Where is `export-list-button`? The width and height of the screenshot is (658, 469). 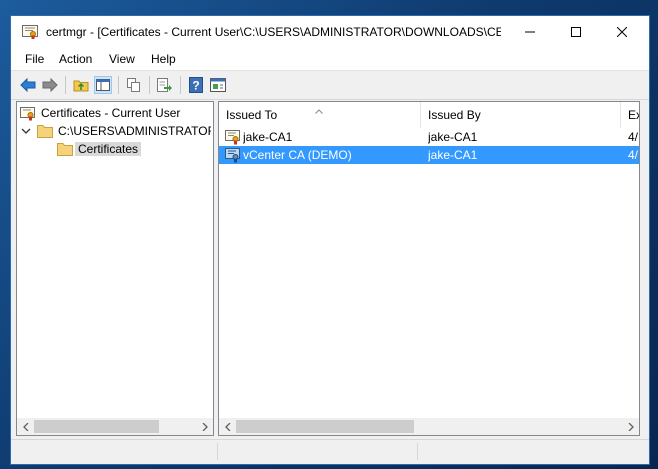
export-list-button is located at coordinates (165, 85).